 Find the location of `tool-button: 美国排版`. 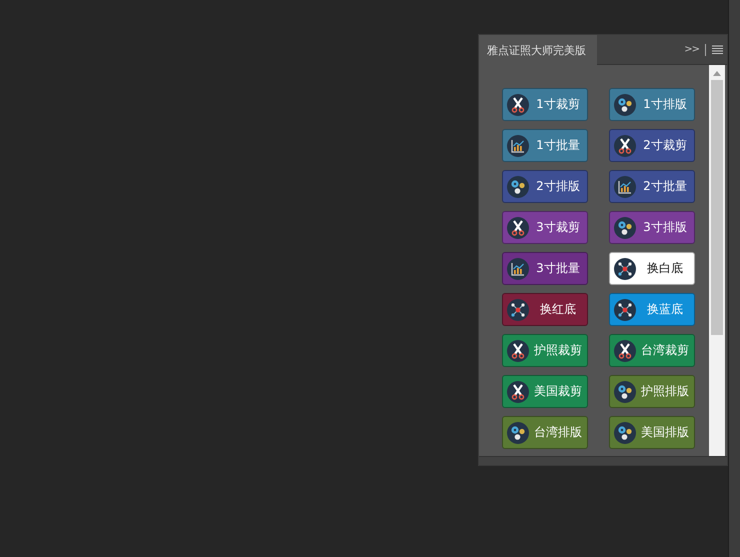

tool-button: 美国排版 is located at coordinates (652, 432).